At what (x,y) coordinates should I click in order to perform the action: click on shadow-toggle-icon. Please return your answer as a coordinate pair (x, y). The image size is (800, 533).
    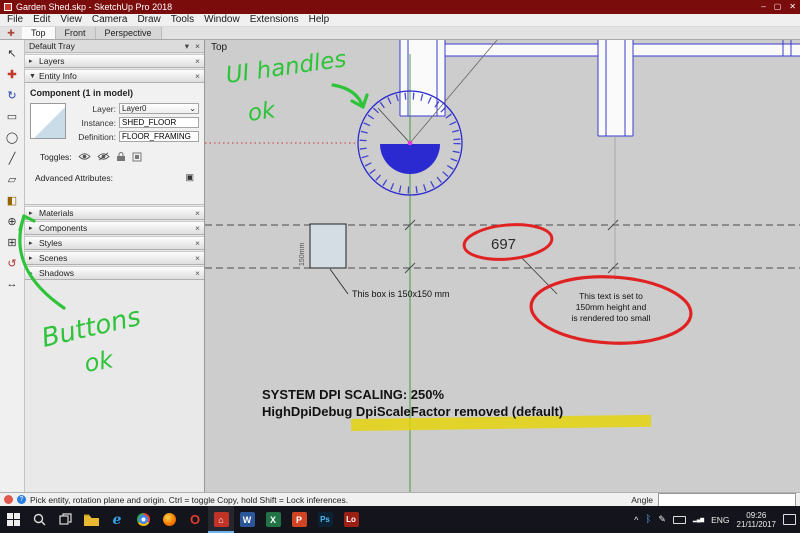
    Looking at the image, I should click on (137, 157).